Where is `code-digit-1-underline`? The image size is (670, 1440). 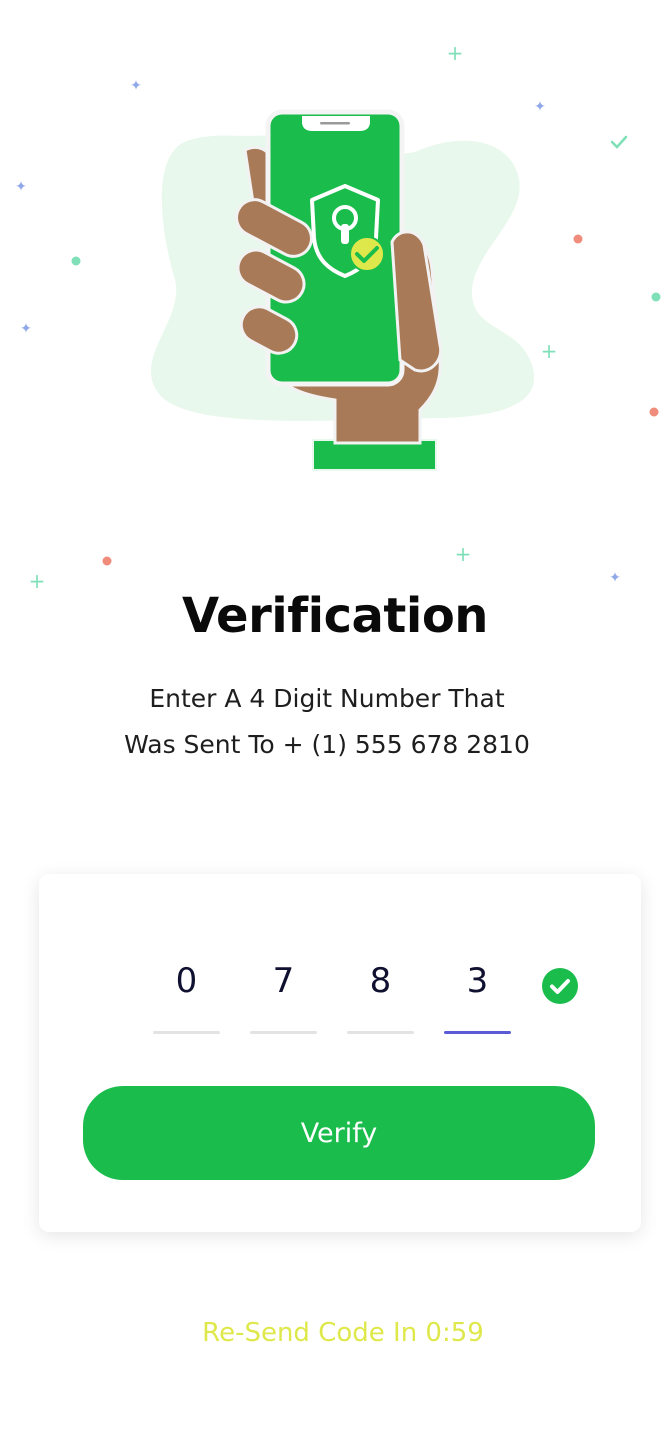
code-digit-1-underline is located at coordinates (186, 1032).